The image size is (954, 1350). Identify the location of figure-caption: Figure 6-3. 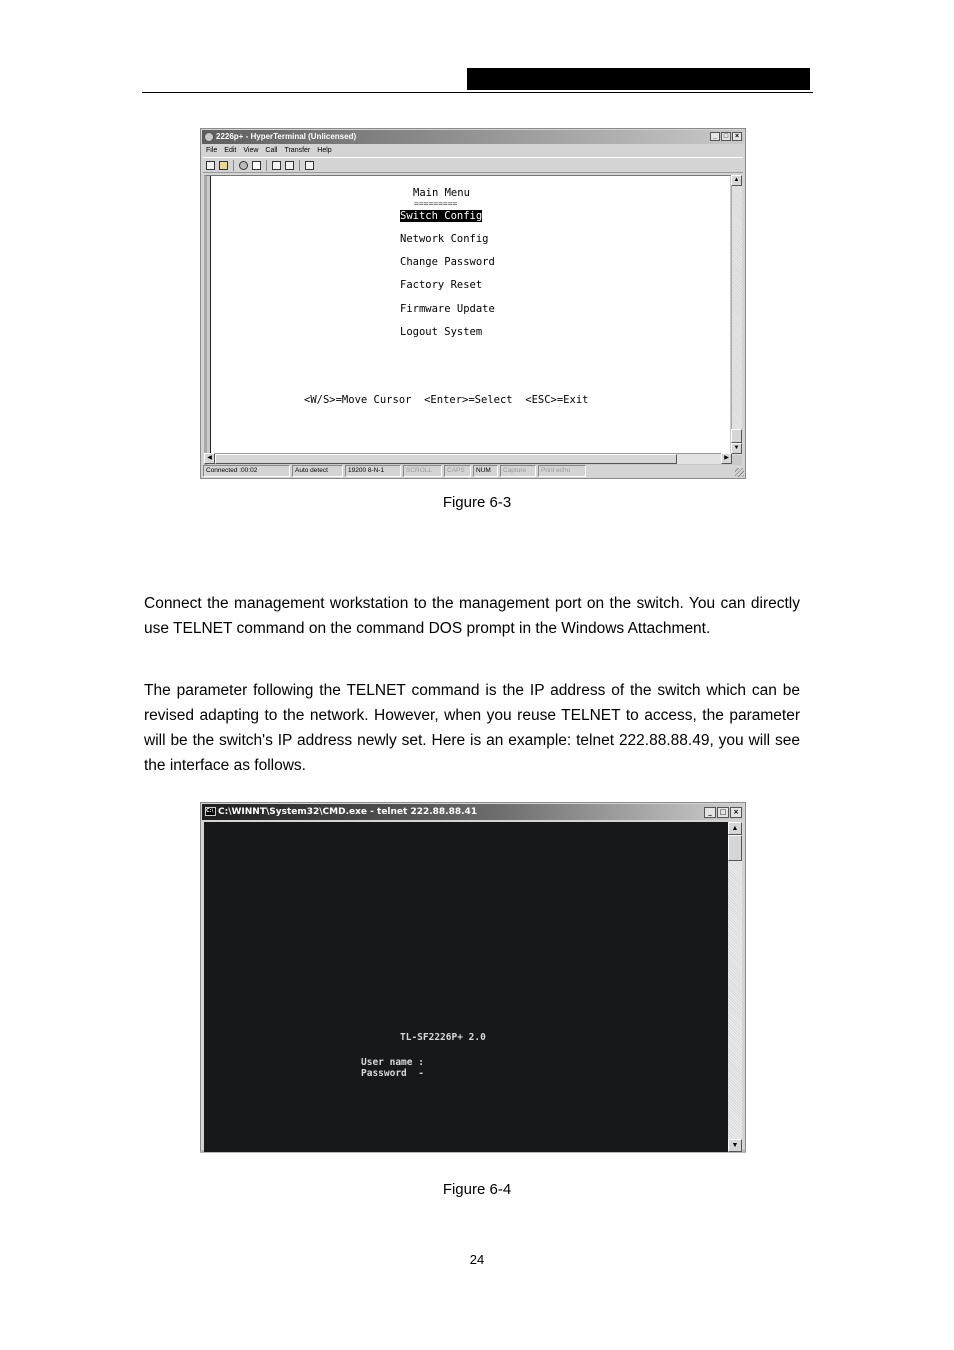
(477, 502).